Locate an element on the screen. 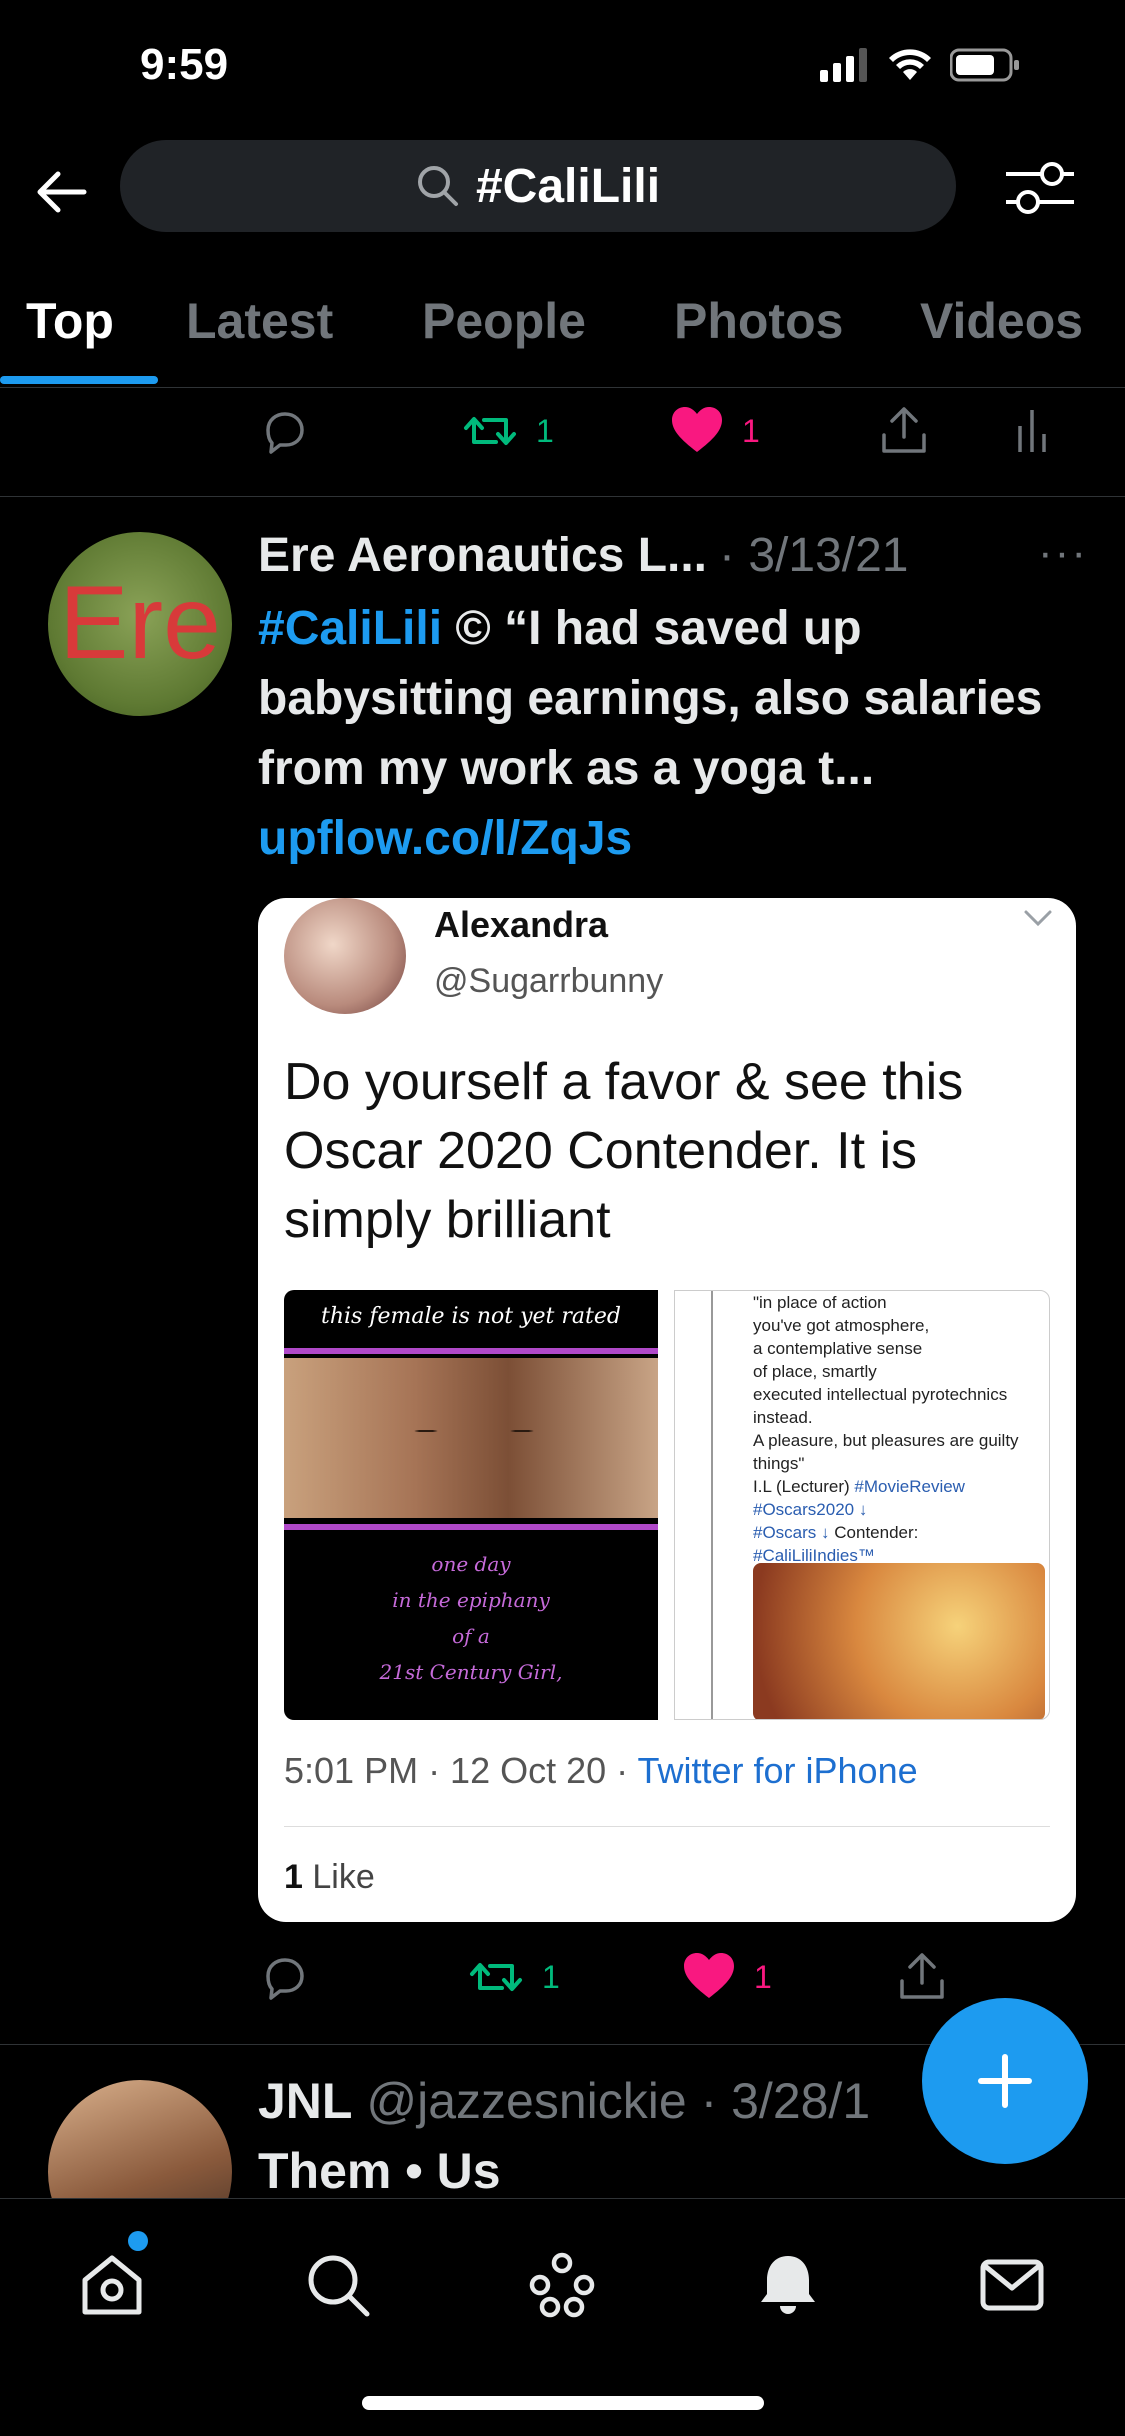 The height and width of the screenshot is (2436, 1125). review-line: a contemplative sense is located at coordinates (838, 1348).